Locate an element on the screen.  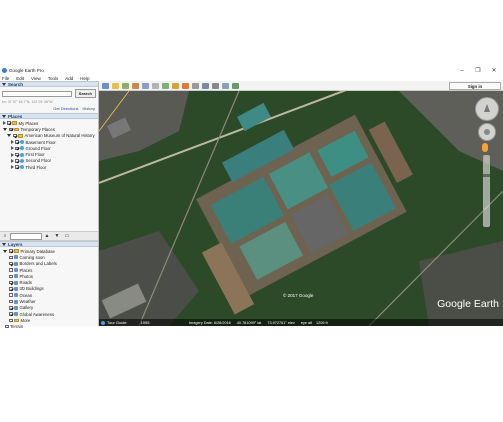
google-earth-logo: Google Earth is located at coordinates (468, 304).